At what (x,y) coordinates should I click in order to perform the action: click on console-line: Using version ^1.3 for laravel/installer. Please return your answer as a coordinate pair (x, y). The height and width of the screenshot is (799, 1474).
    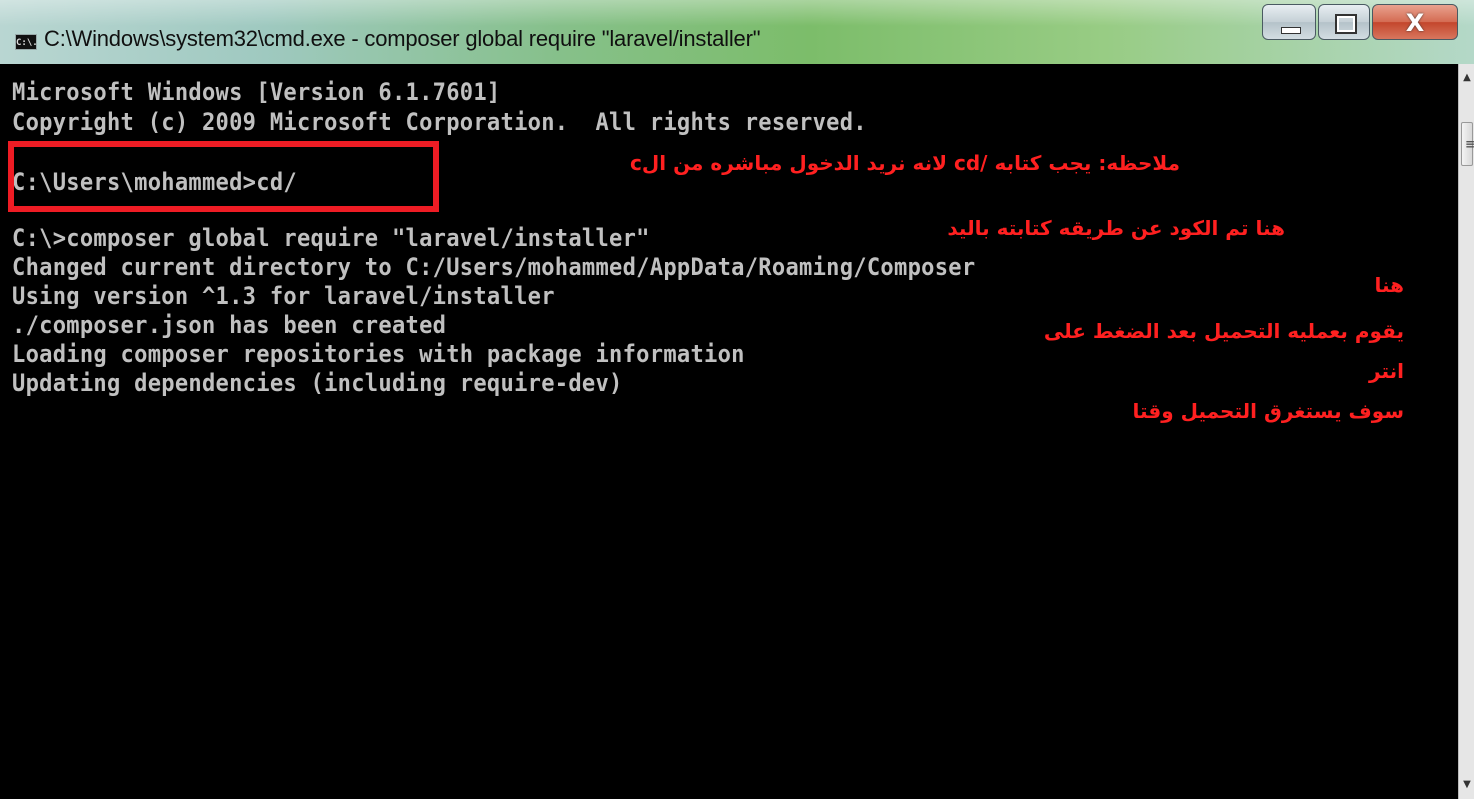
    Looking at the image, I should click on (283, 296).